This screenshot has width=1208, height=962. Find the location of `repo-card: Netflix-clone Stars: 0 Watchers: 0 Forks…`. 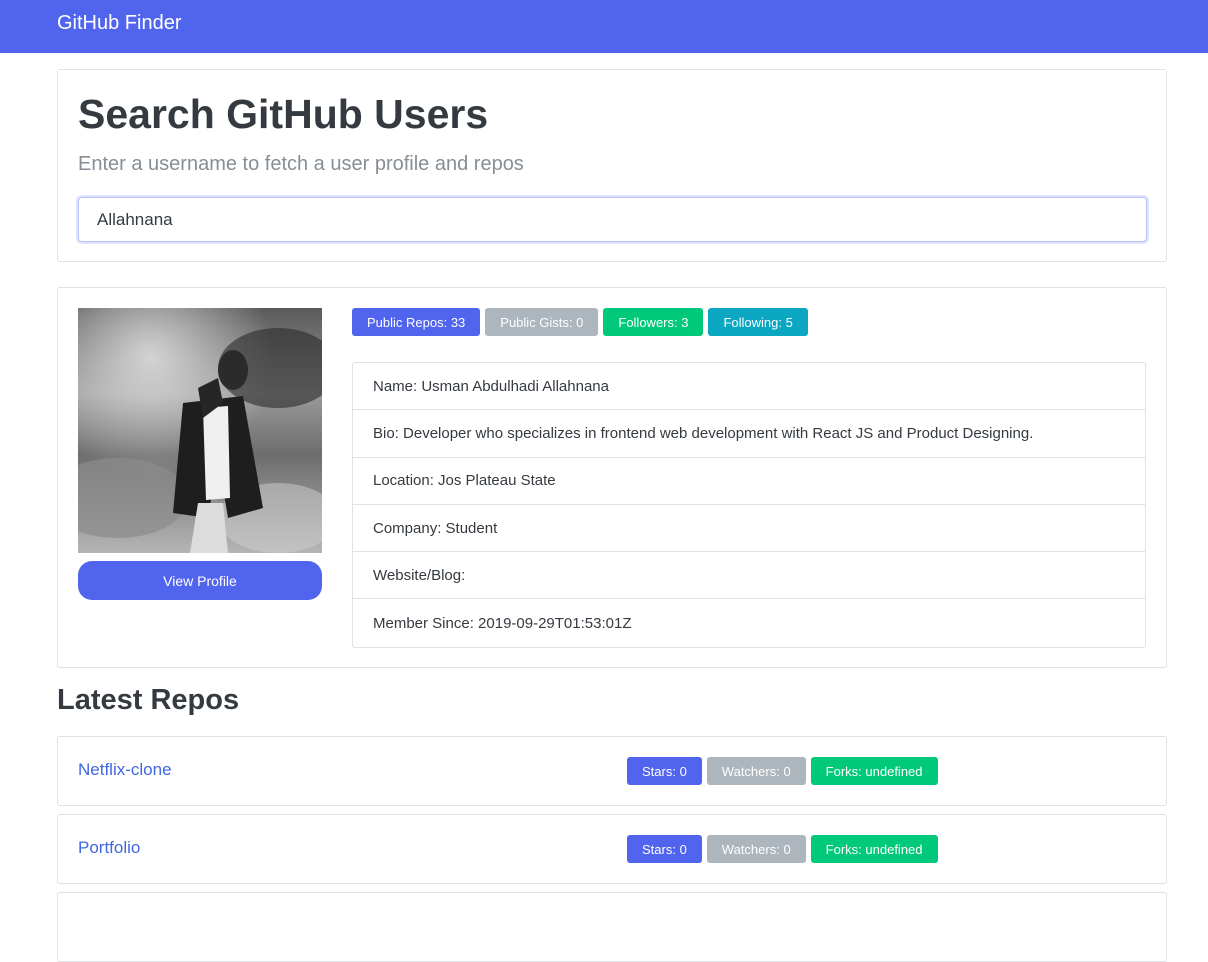

repo-card: Netflix-clone Stars: 0 Watchers: 0 Forks… is located at coordinates (612, 771).